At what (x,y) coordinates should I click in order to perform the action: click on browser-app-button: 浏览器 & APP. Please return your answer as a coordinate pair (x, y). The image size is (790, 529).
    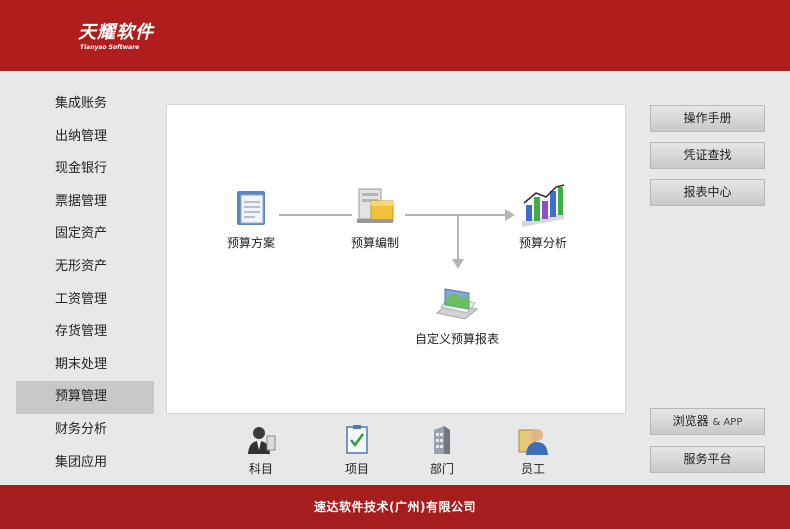
    Looking at the image, I should click on (707, 421).